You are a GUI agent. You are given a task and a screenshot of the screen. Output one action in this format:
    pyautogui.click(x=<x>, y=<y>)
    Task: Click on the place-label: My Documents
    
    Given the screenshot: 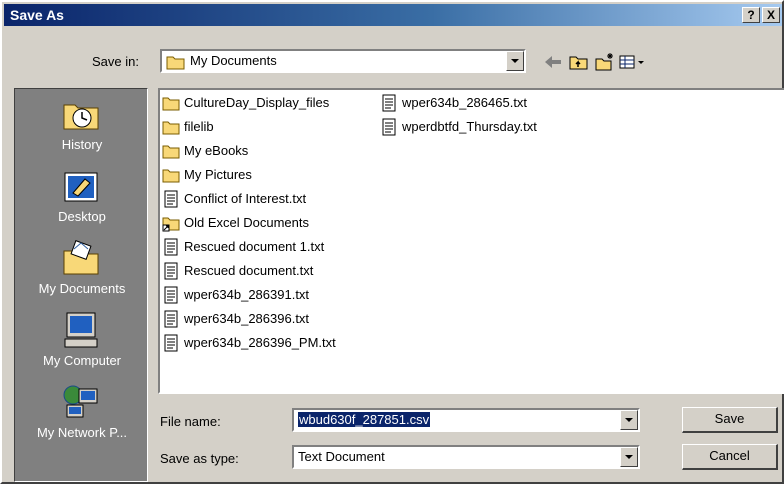 What is the action you would take?
    pyautogui.click(x=82, y=288)
    